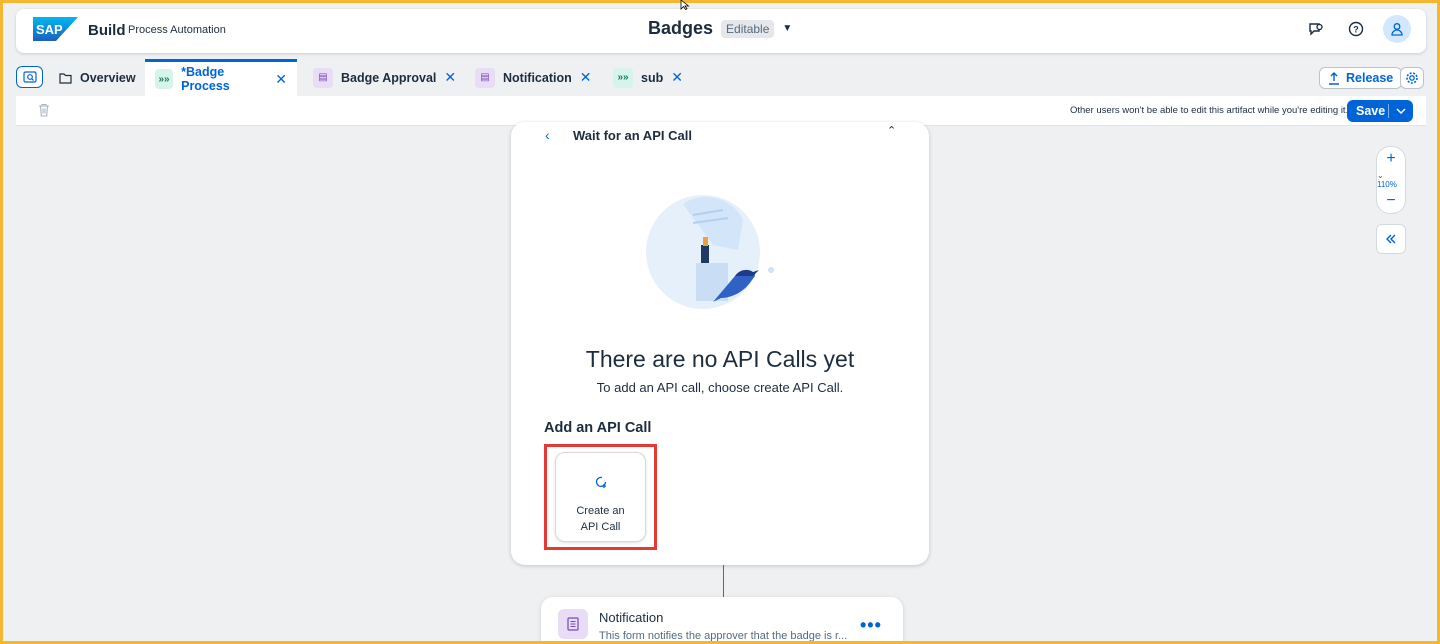 This screenshot has height=644, width=1440. What do you see at coordinates (871, 625) in the screenshot?
I see `more-options-icon: •••` at bounding box center [871, 625].